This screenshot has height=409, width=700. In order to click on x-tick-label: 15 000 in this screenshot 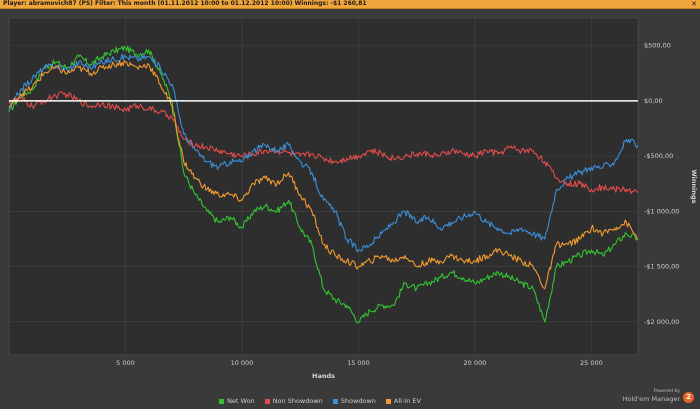, I will do `click(358, 363)`.